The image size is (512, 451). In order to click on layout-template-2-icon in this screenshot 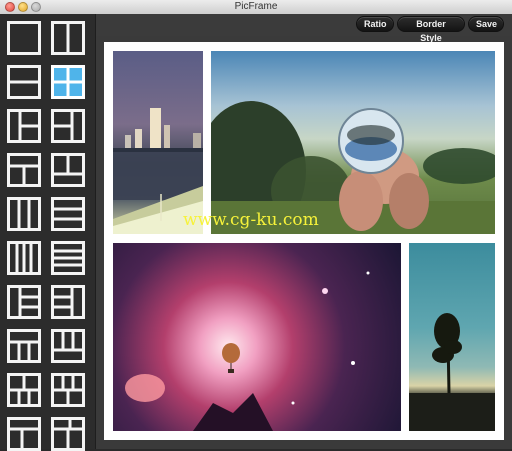, I will do `click(68, 38)`.